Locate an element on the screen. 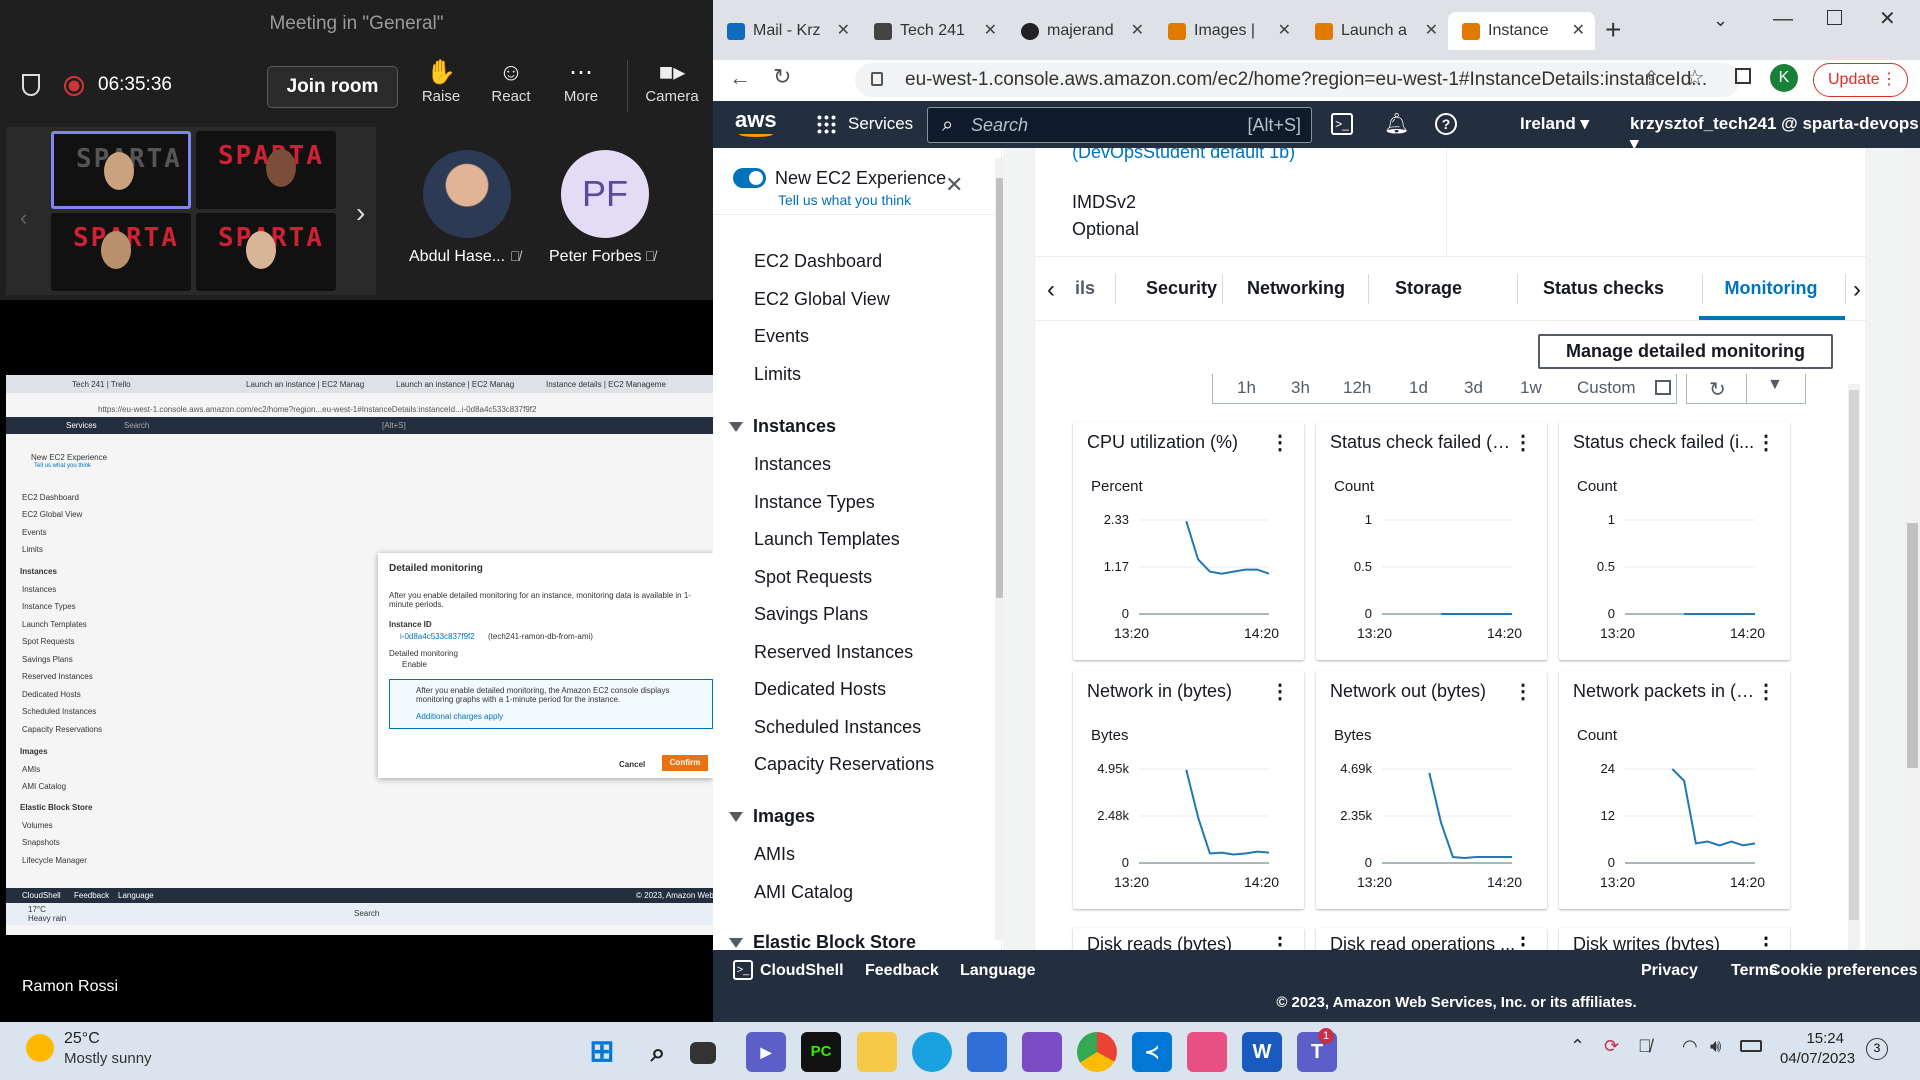 The width and height of the screenshot is (1920, 1080). chrome-icon is located at coordinates (1097, 1052).